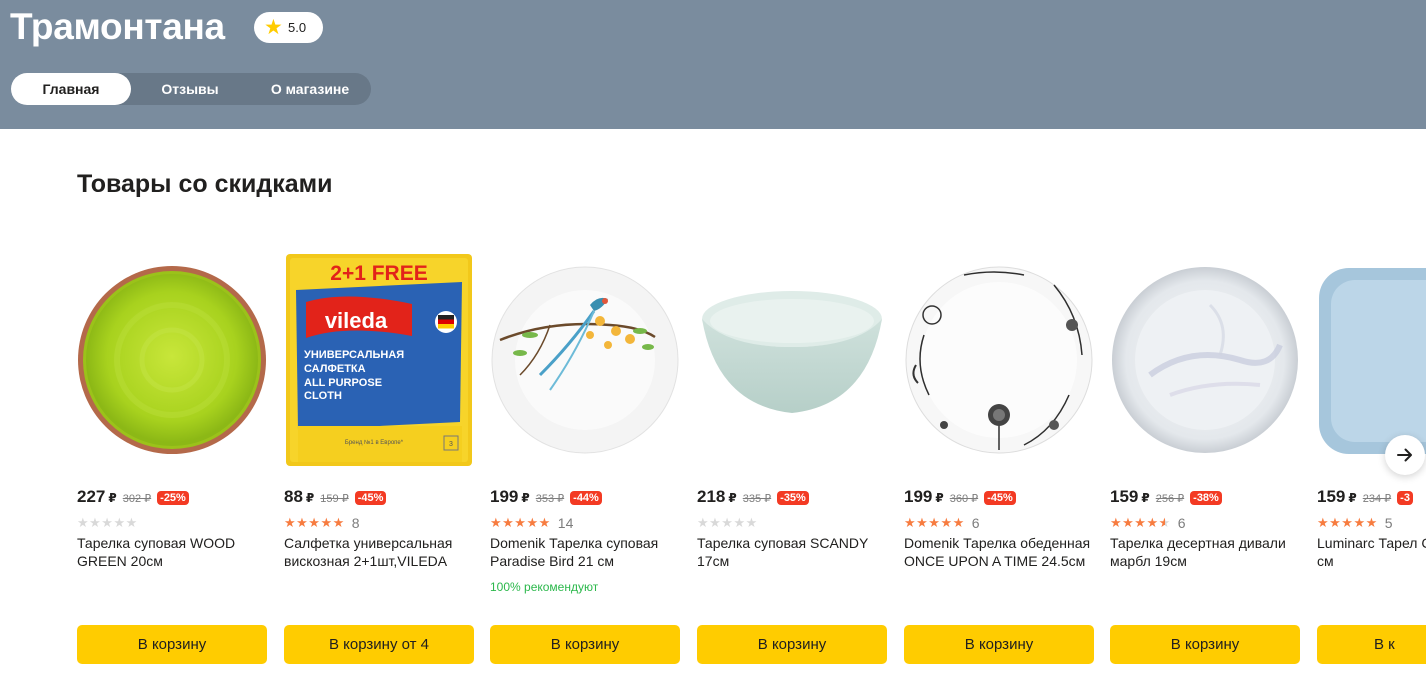  I want to click on rating-row: ★★★★★ 5, so click(1355, 523).